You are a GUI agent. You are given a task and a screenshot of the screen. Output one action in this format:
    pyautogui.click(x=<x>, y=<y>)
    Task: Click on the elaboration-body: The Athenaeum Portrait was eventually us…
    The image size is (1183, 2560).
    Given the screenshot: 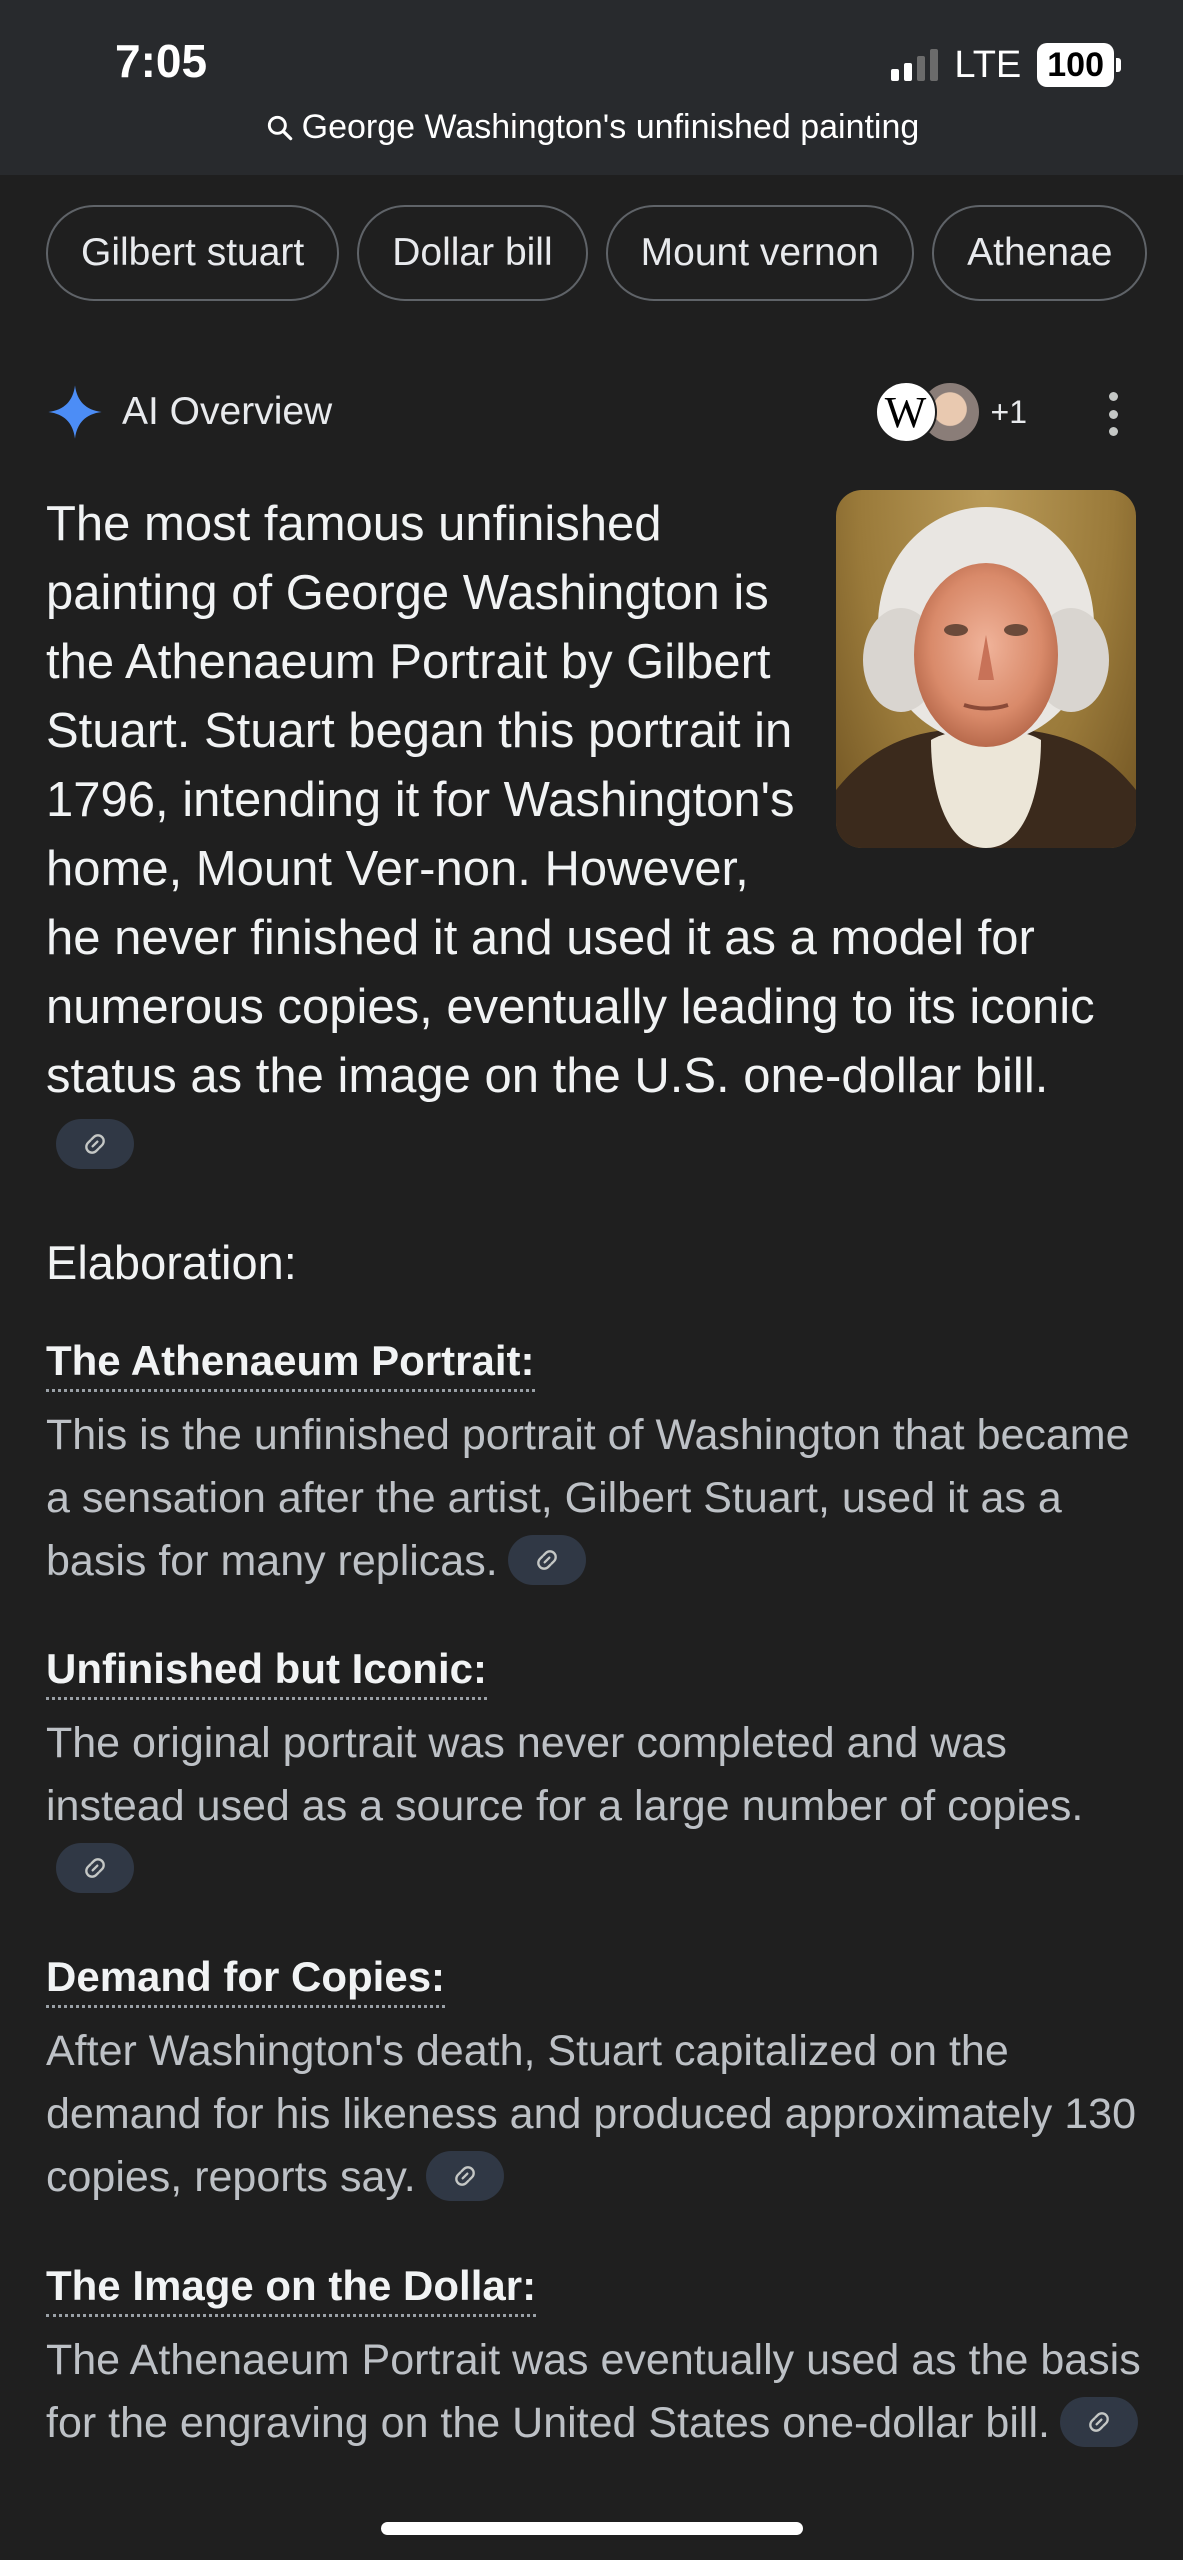 What is the action you would take?
    pyautogui.click(x=593, y=2391)
    